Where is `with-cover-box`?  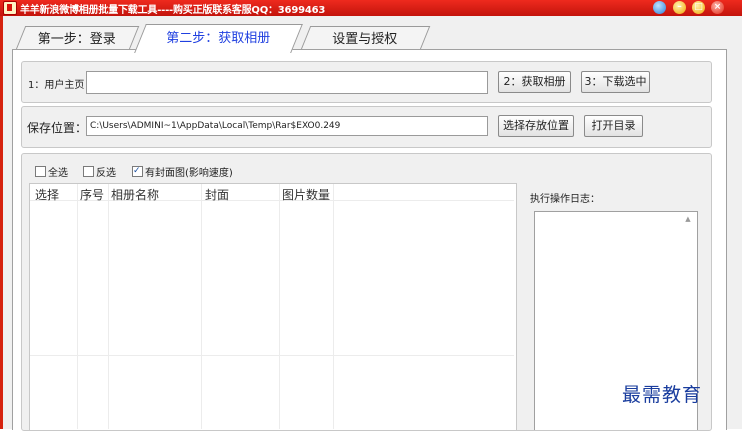 with-cover-box is located at coordinates (137, 171).